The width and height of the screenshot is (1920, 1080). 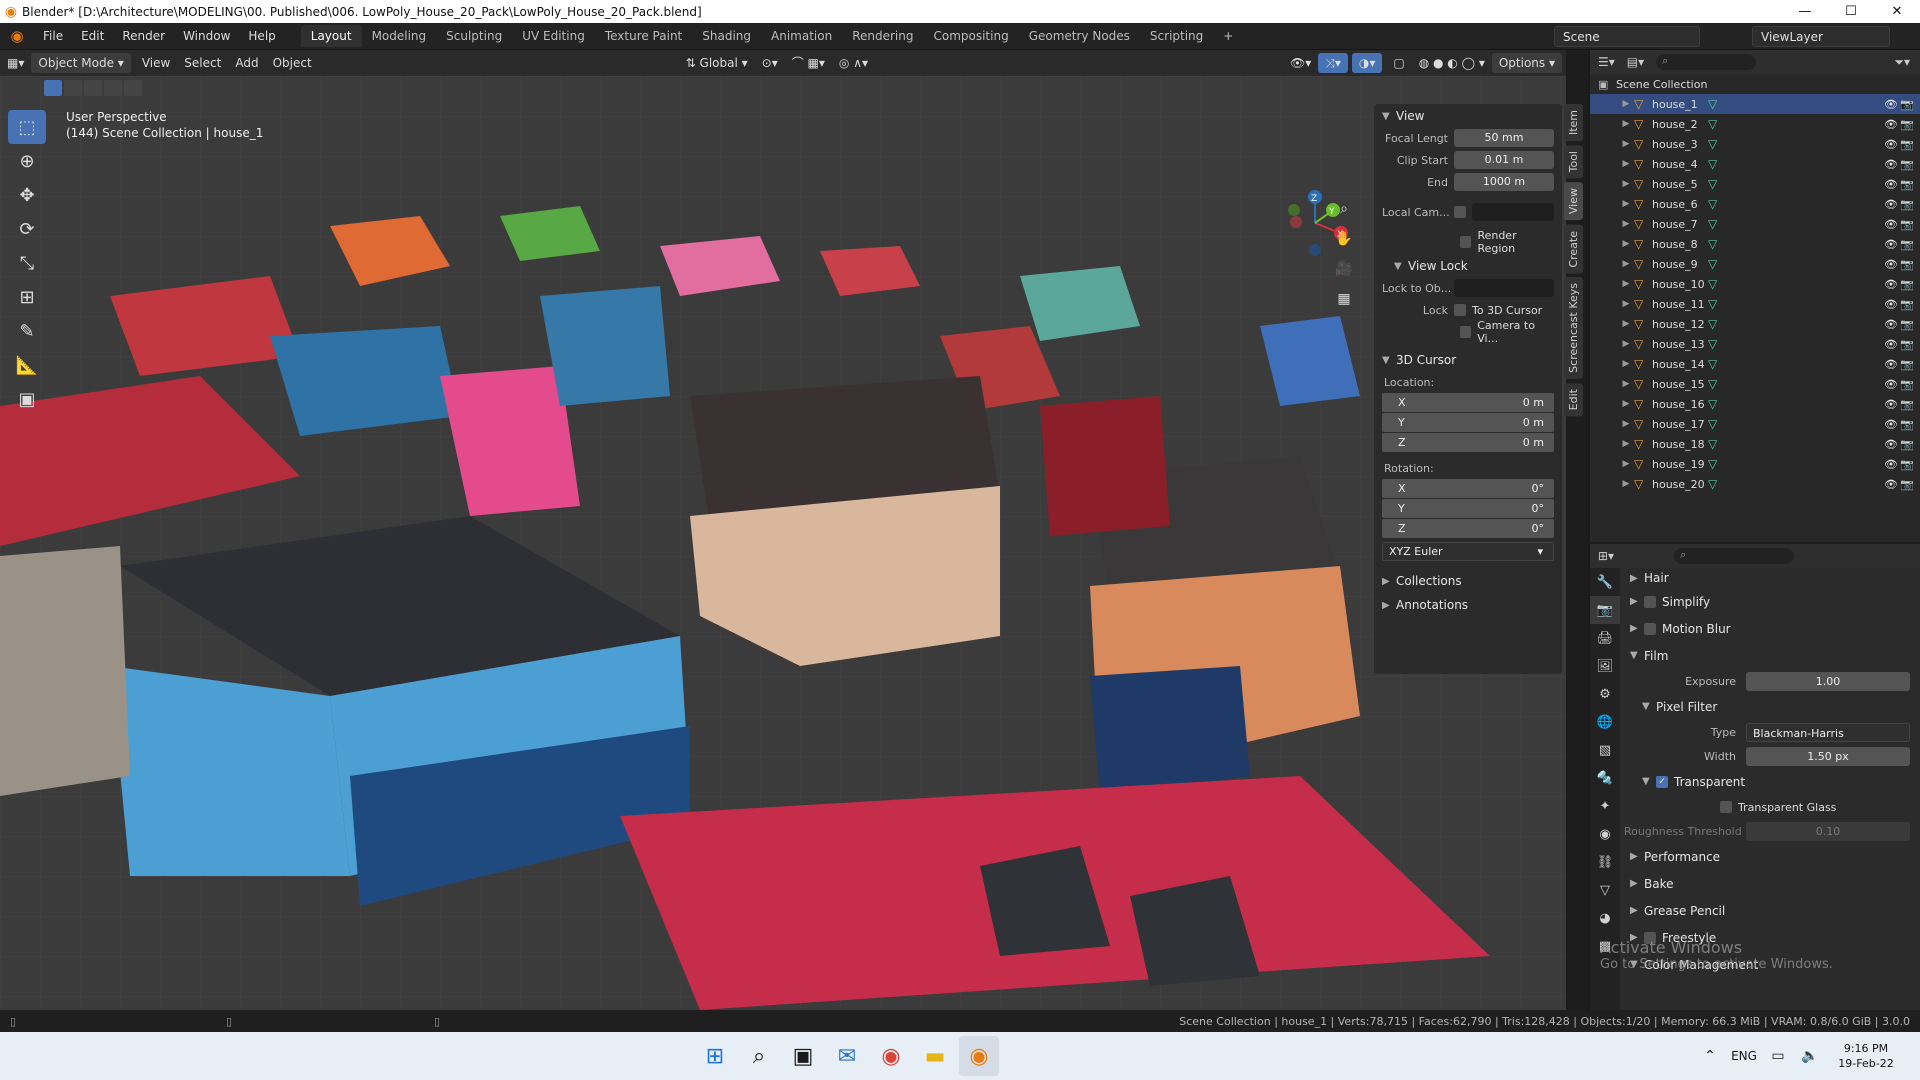 What do you see at coordinates (1755, 164) in the screenshot?
I see `outliner-row: ▶ ▽ house_4 ▽ 👁 📷` at bounding box center [1755, 164].